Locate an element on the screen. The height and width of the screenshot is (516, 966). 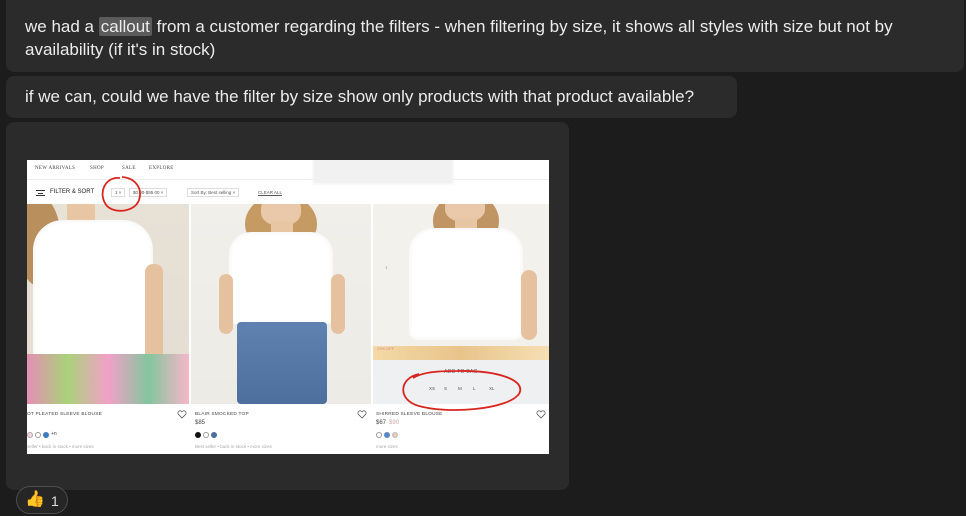
size-option: S is located at coordinates (446, 388).